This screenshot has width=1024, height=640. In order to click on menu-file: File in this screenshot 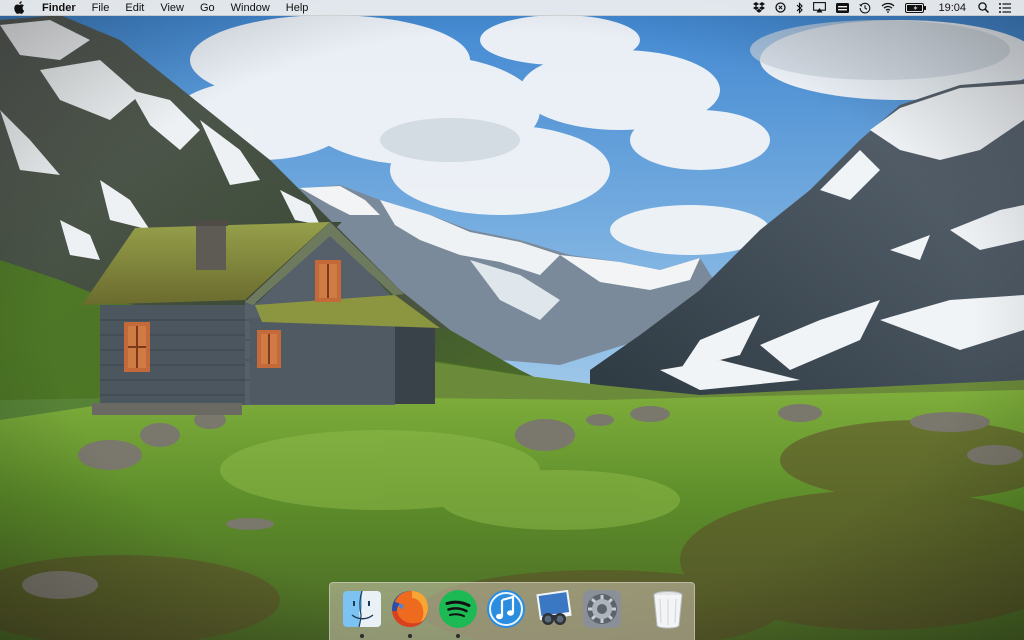, I will do `click(101, 8)`.